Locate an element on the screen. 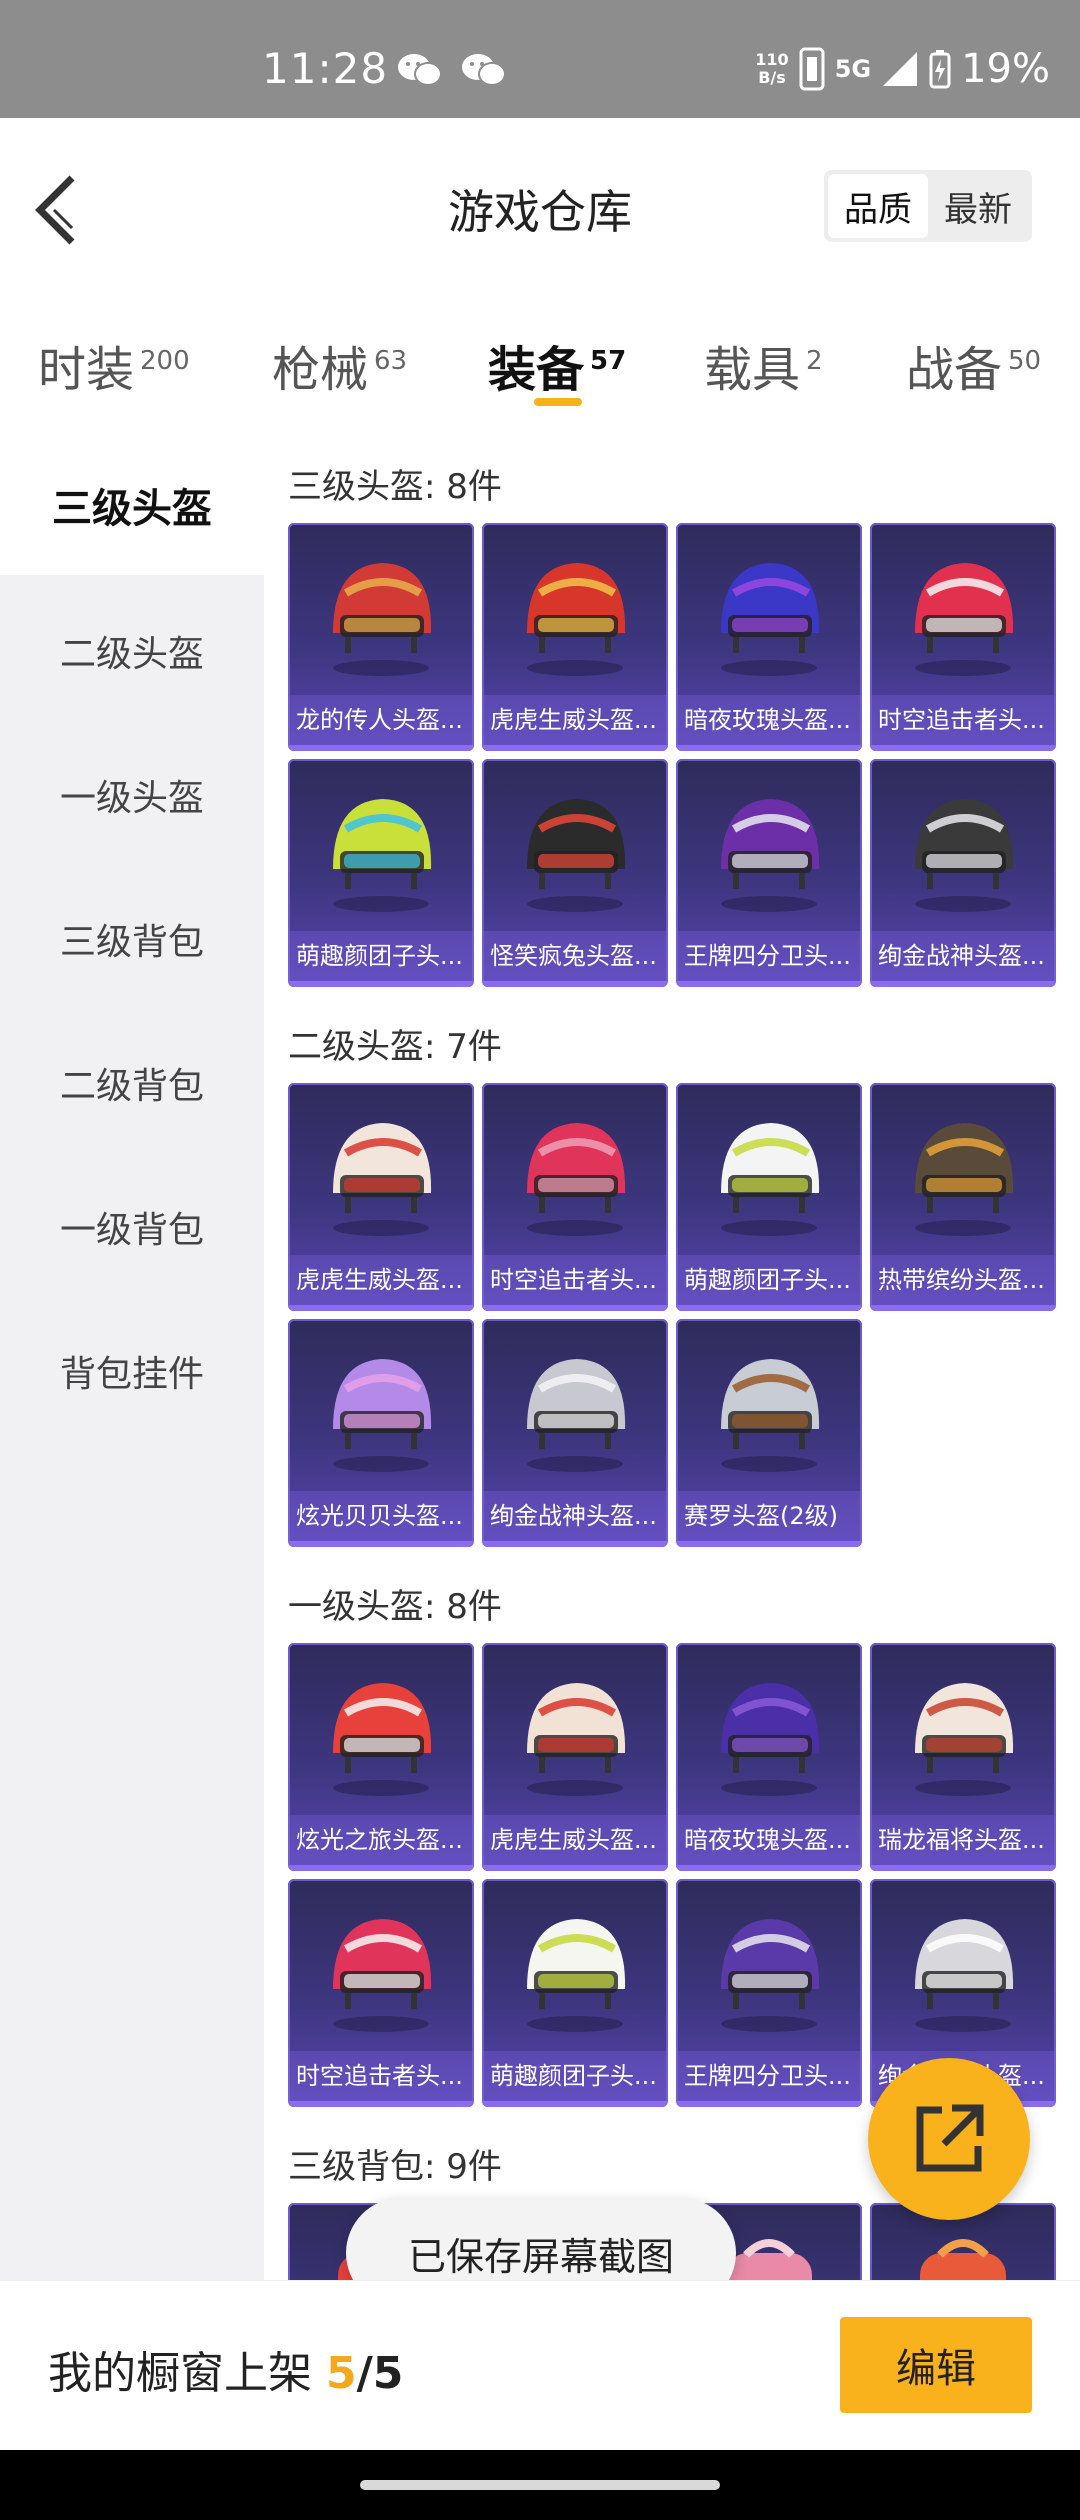 The height and width of the screenshot is (2520, 1080). item-card: 赛罗头盔(2级) is located at coordinates (769, 1433).